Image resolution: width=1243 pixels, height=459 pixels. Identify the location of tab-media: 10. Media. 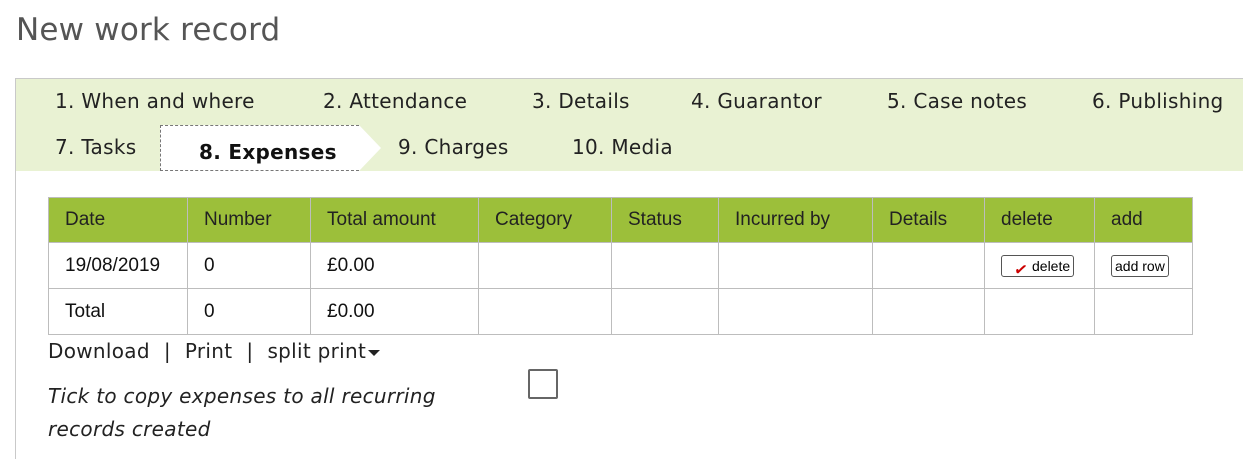
(622, 147).